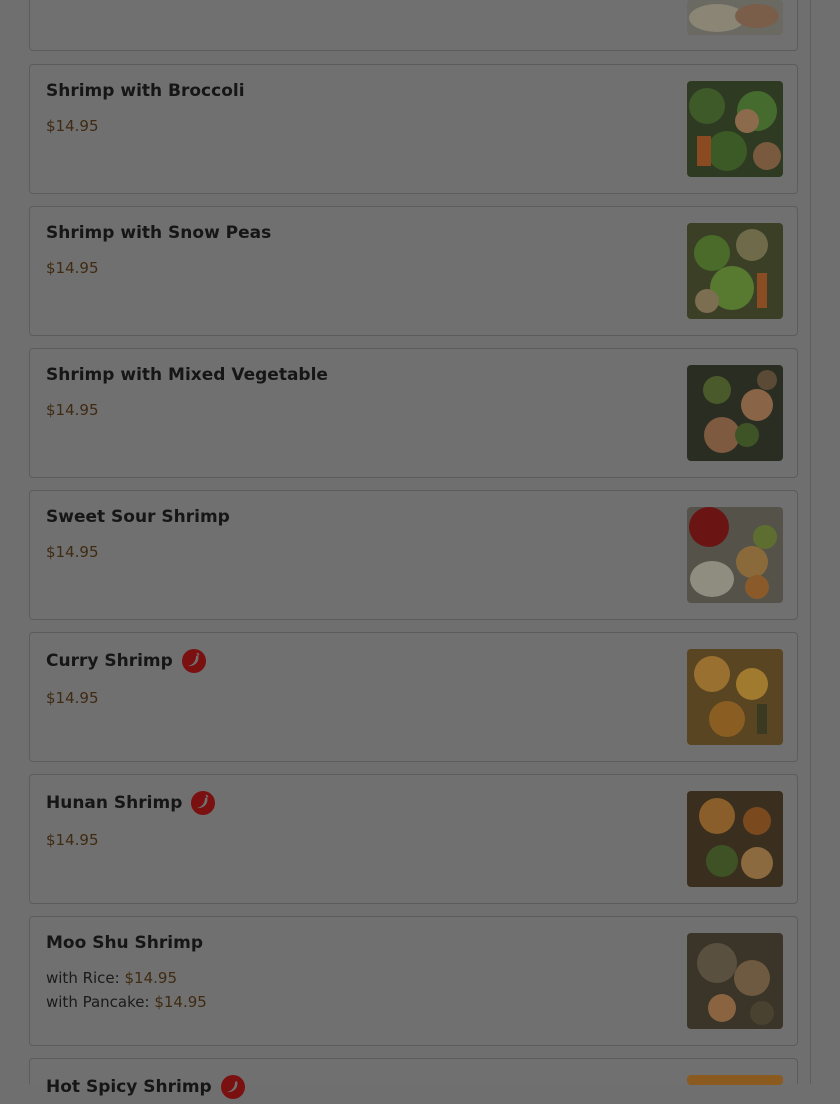 Image resolution: width=840 pixels, height=1104 pixels. I want to click on menu-item-name: Hunan Shrimp, so click(131, 803).